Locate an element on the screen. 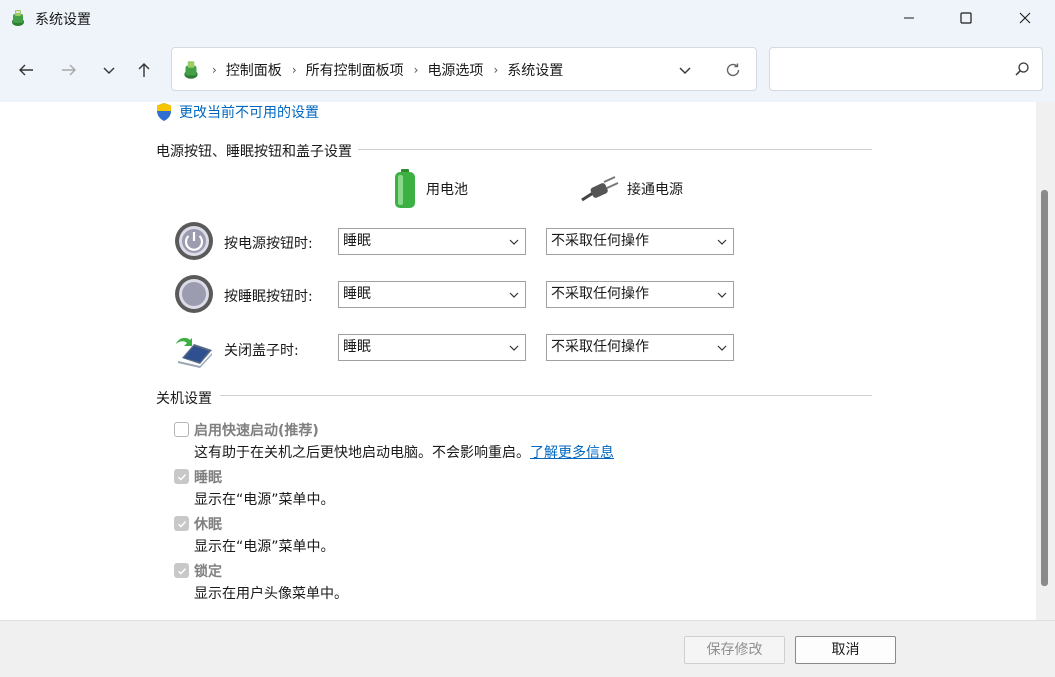 The height and width of the screenshot is (677, 1055). close-button is located at coordinates (1025, 18).